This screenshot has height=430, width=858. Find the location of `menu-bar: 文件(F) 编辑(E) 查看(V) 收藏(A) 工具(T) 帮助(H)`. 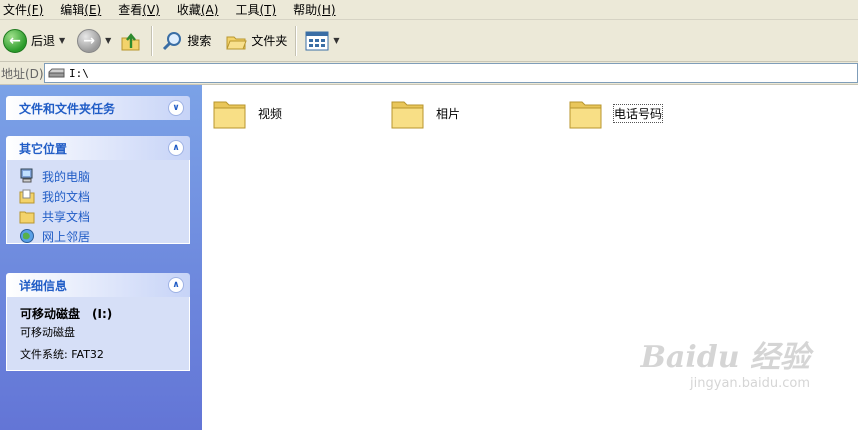

menu-bar: 文件(F) 编辑(E) 查看(V) 收藏(A) 工具(T) 帮助(H) is located at coordinates (429, 10).